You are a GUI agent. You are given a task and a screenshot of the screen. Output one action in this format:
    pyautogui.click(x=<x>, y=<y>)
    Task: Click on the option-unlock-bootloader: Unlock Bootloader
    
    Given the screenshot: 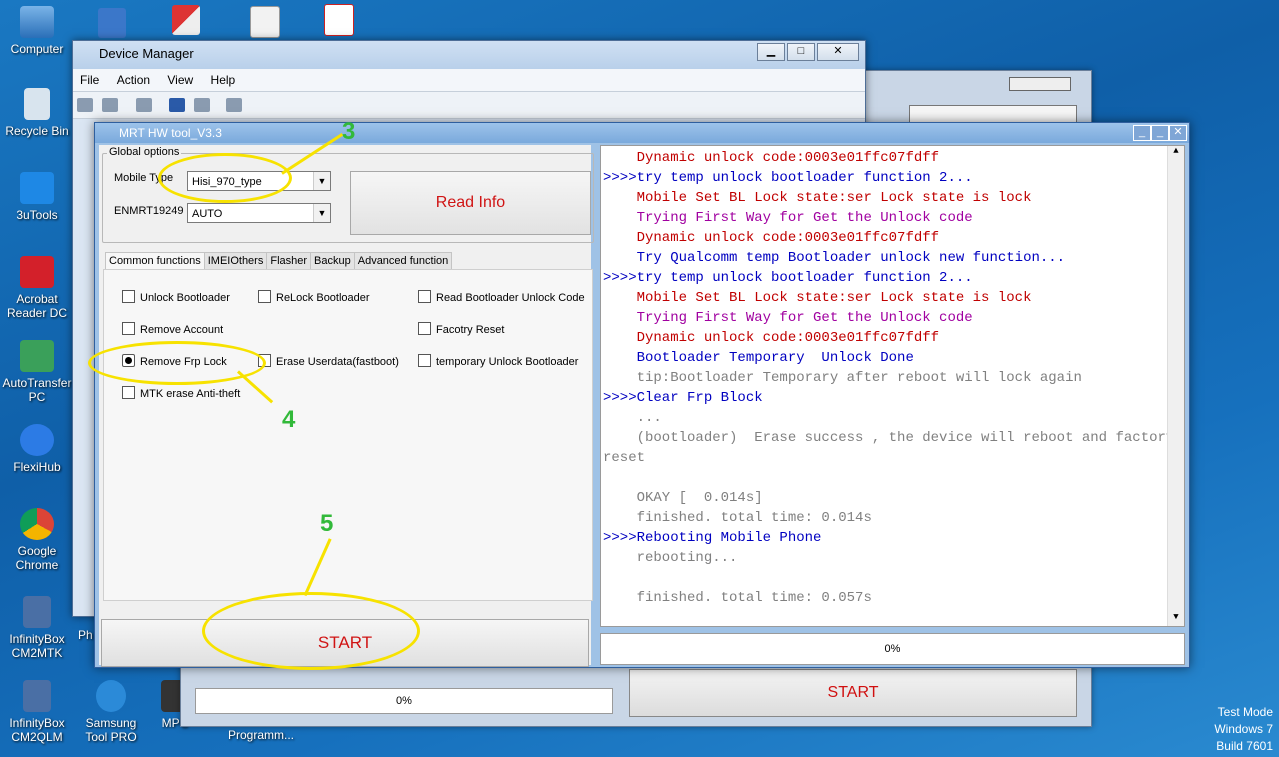 What is the action you would take?
    pyautogui.click(x=176, y=297)
    